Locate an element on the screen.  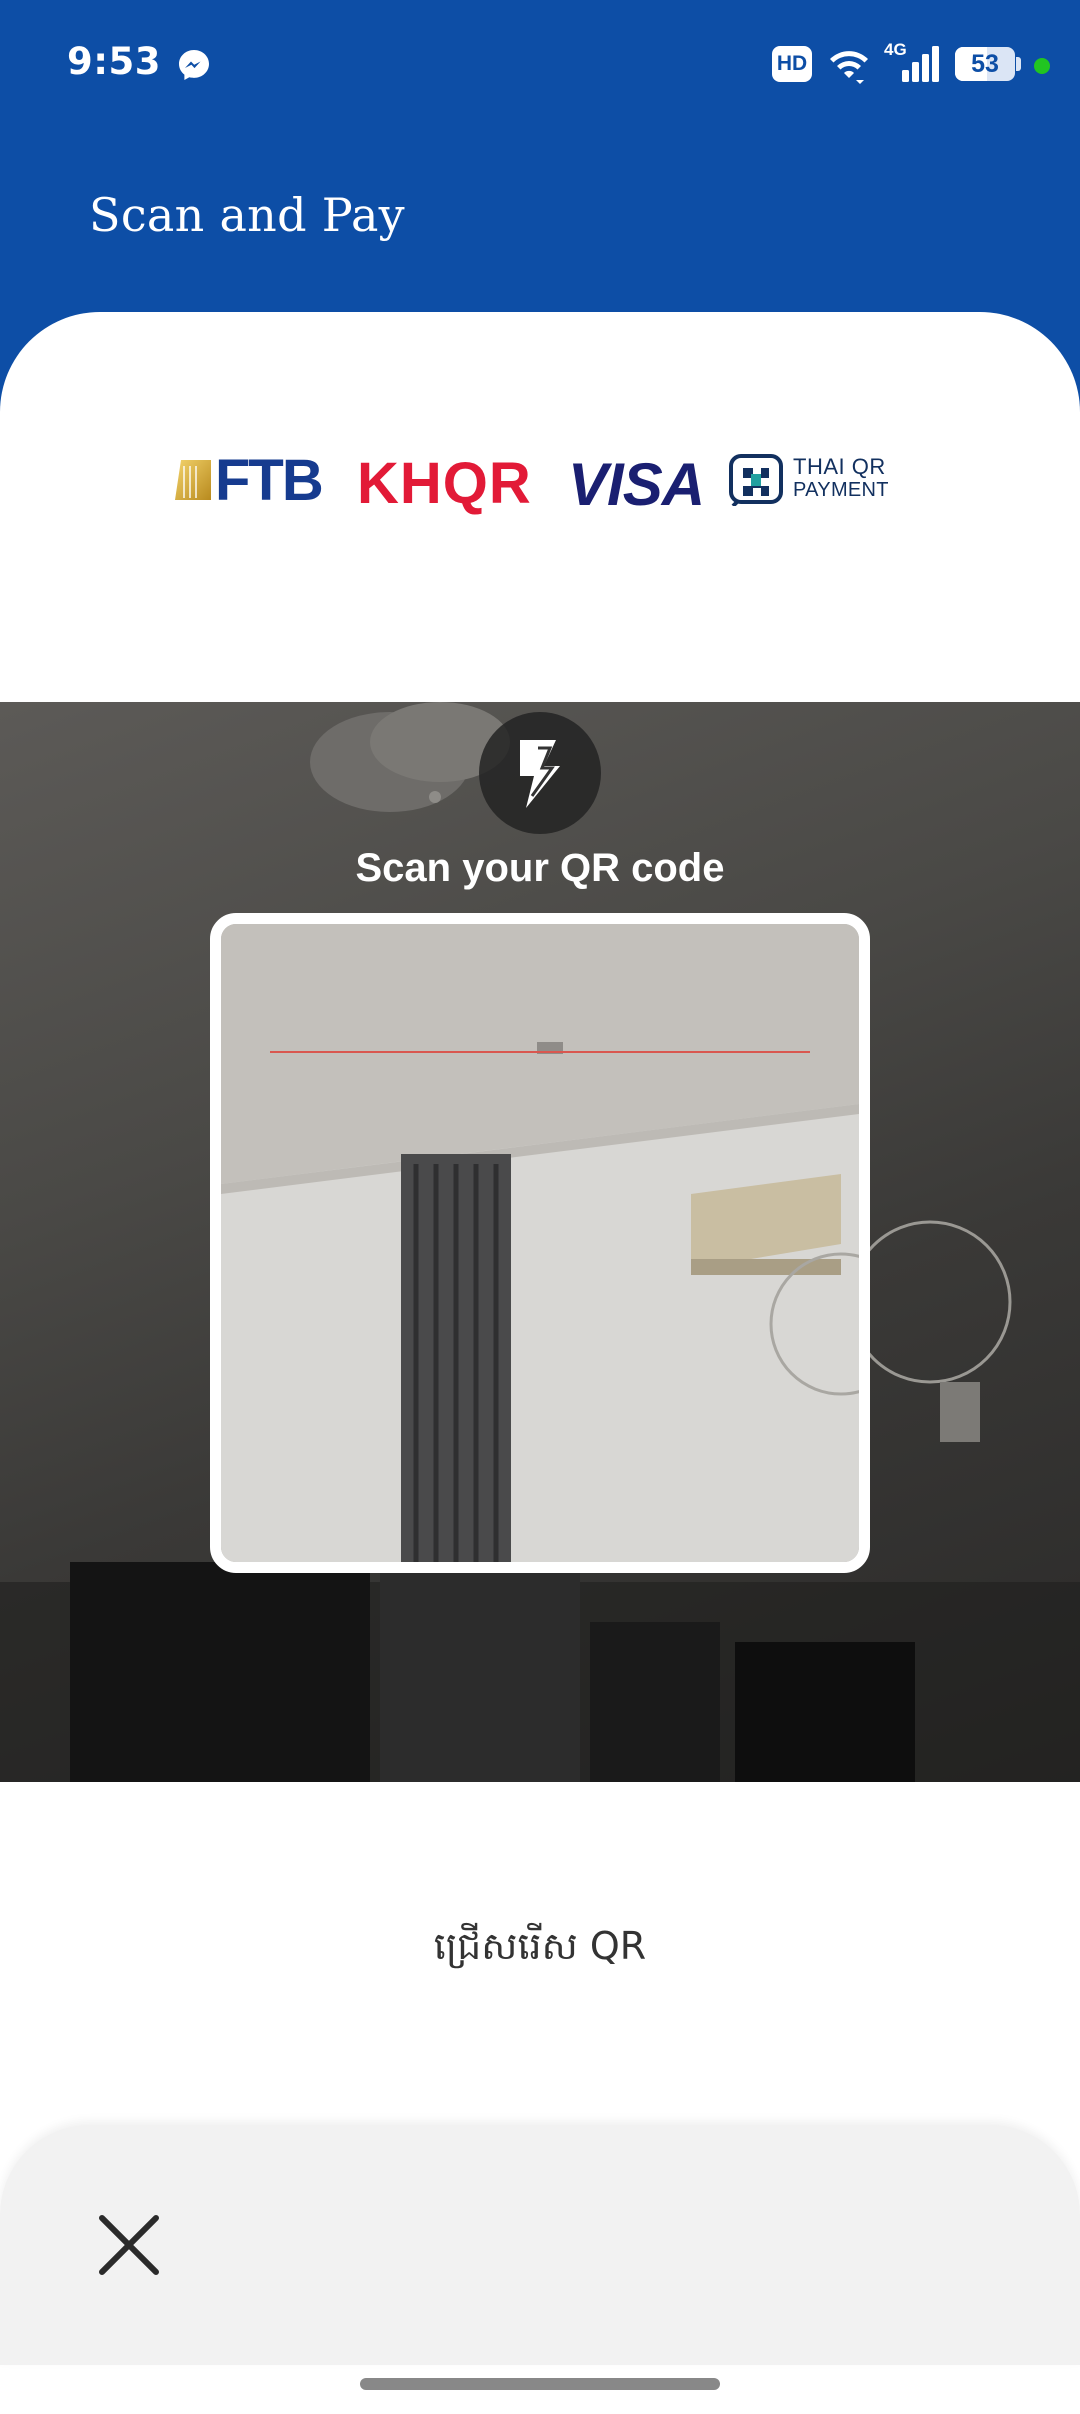
thai-qr-icon is located at coordinates (756, 480).